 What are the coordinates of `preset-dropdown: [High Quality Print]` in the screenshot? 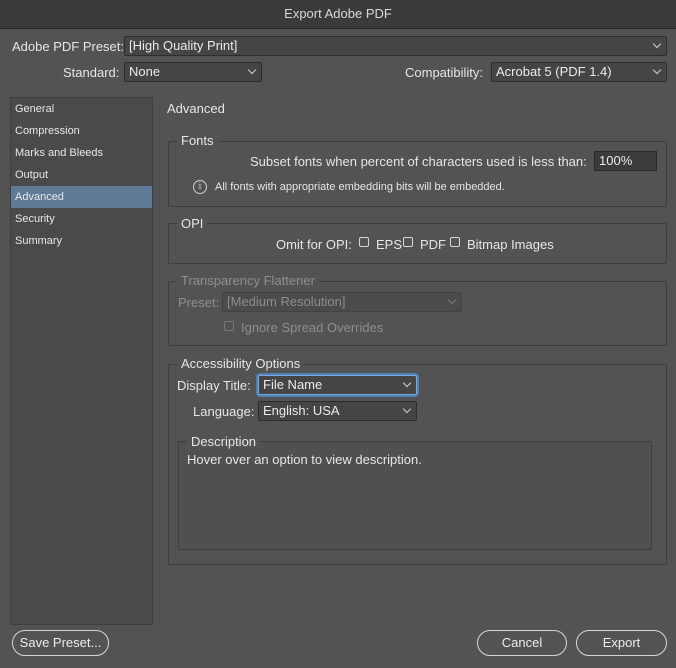 It's located at (395, 46).